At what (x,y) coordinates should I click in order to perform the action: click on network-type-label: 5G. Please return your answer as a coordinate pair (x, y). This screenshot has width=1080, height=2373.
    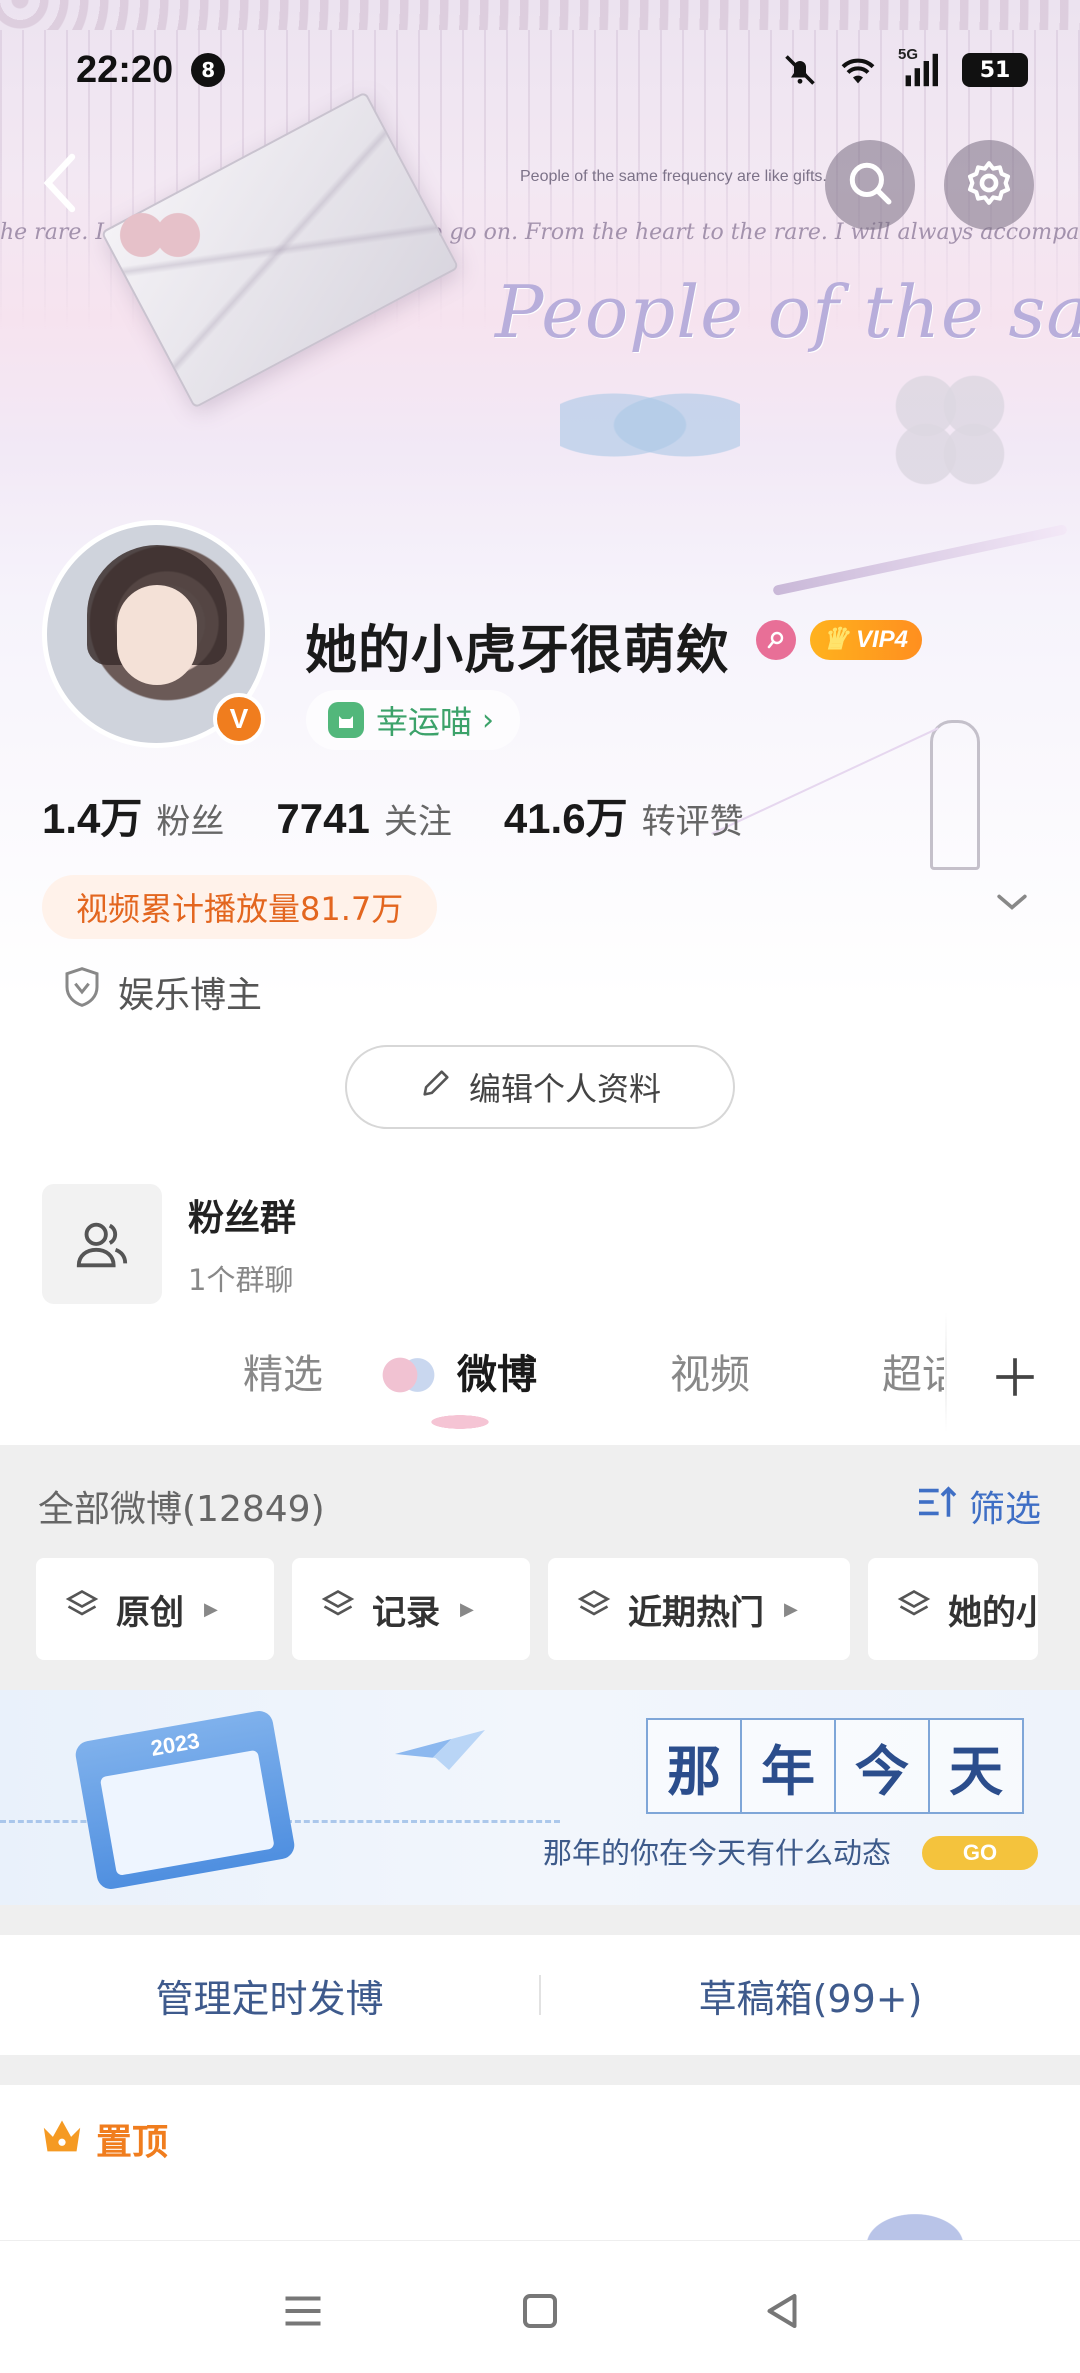
    Looking at the image, I should click on (908, 54).